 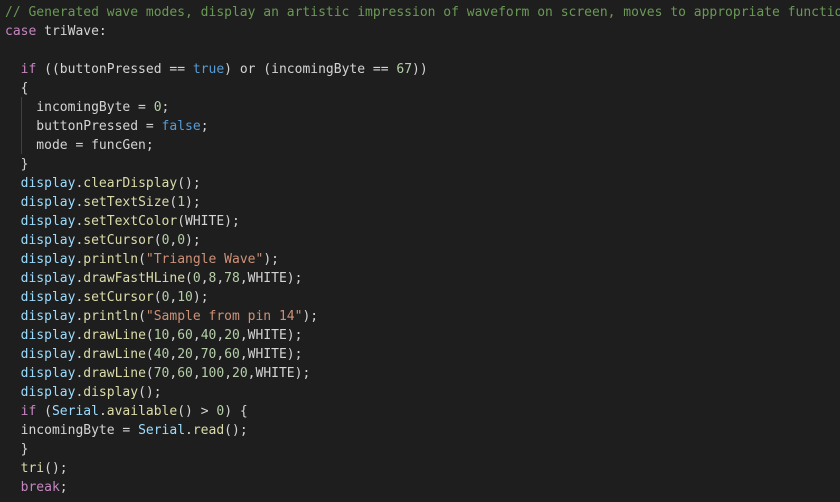 What do you see at coordinates (208, 354) in the screenshot?
I see `code-token: 70` at bounding box center [208, 354].